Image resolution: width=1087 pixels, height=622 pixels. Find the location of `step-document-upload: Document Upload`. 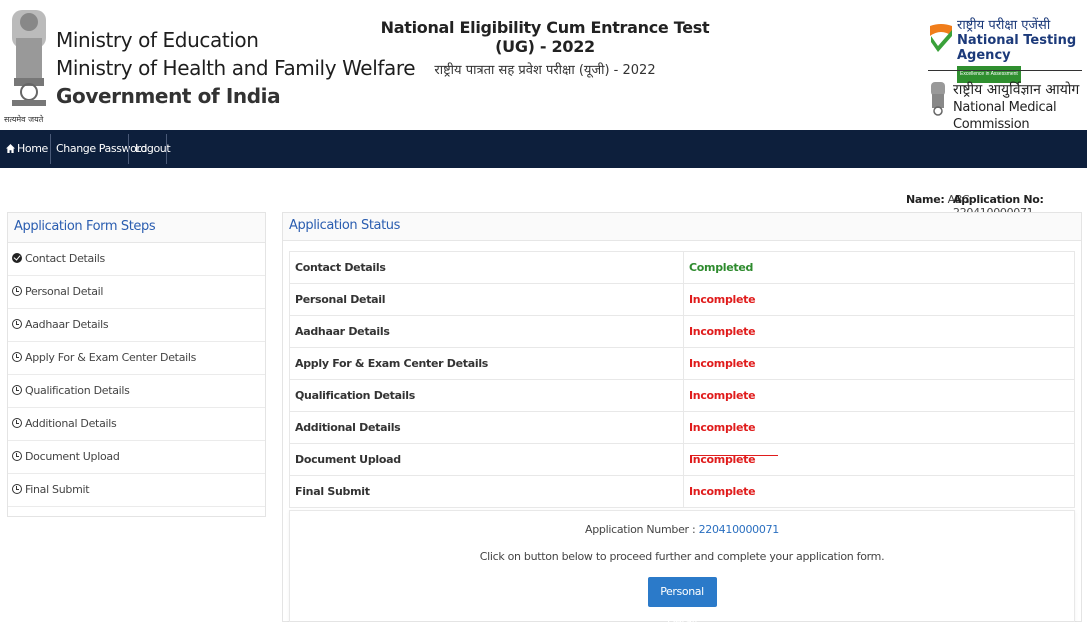

step-document-upload: Document Upload is located at coordinates (136, 457).